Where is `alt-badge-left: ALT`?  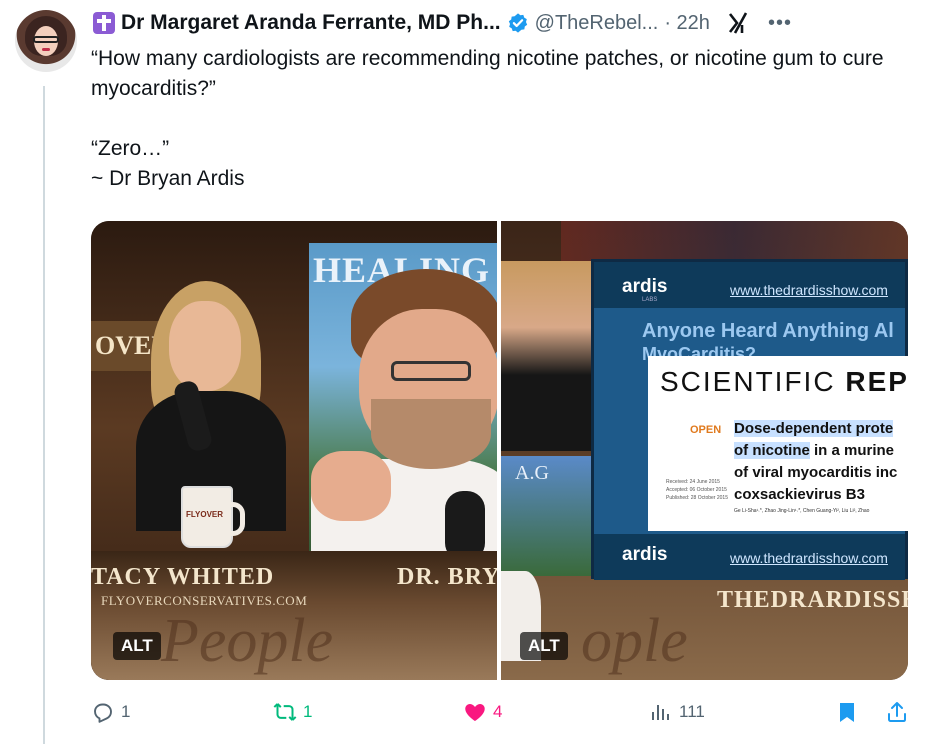 alt-badge-left: ALT is located at coordinates (137, 646).